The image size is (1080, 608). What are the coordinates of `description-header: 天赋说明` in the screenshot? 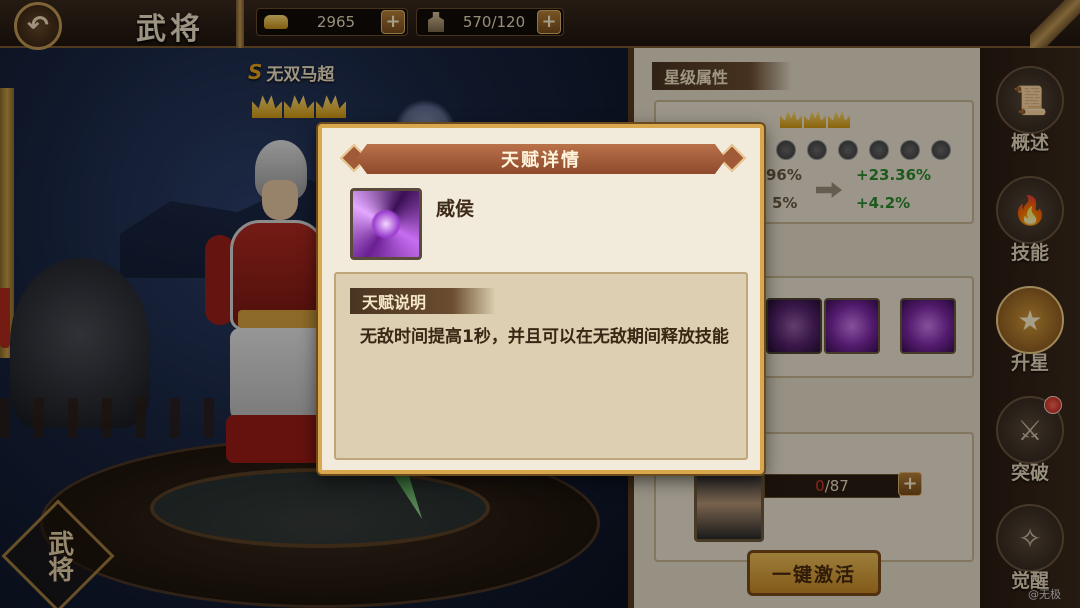 It's located at (423, 301).